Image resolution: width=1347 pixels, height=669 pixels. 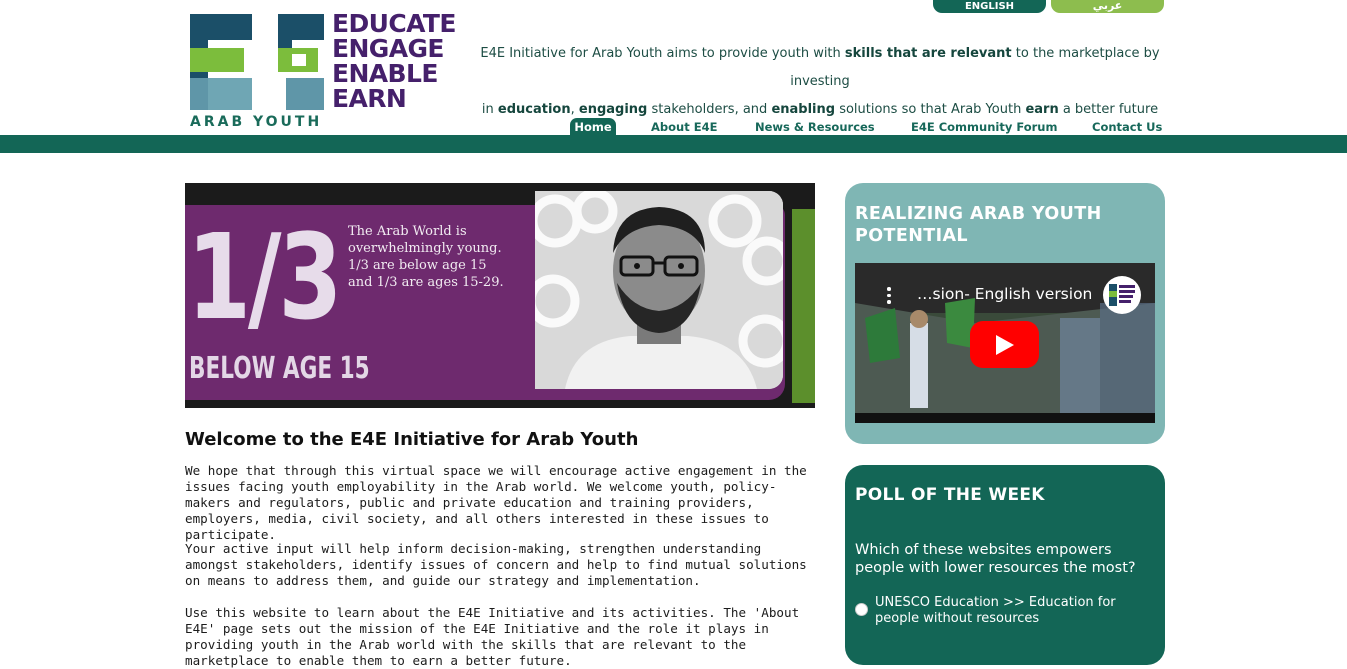 What do you see at coordinates (889, 297) in the screenshot?
I see `more-options-icon` at bounding box center [889, 297].